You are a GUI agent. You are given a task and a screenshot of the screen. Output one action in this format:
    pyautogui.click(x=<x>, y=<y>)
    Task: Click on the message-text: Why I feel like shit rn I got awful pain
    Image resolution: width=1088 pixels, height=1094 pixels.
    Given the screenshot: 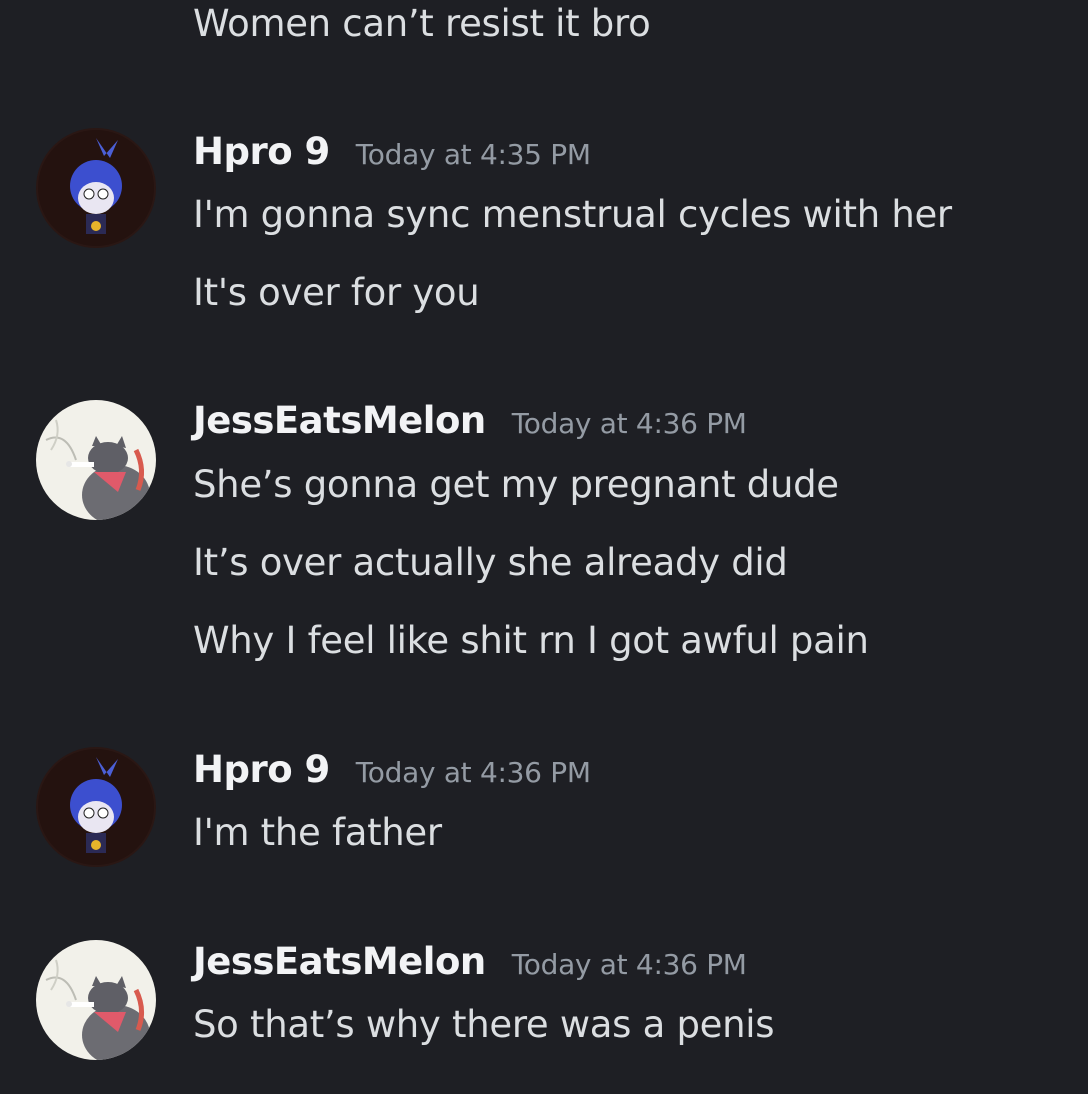 What is the action you would take?
    pyautogui.click(x=531, y=640)
    